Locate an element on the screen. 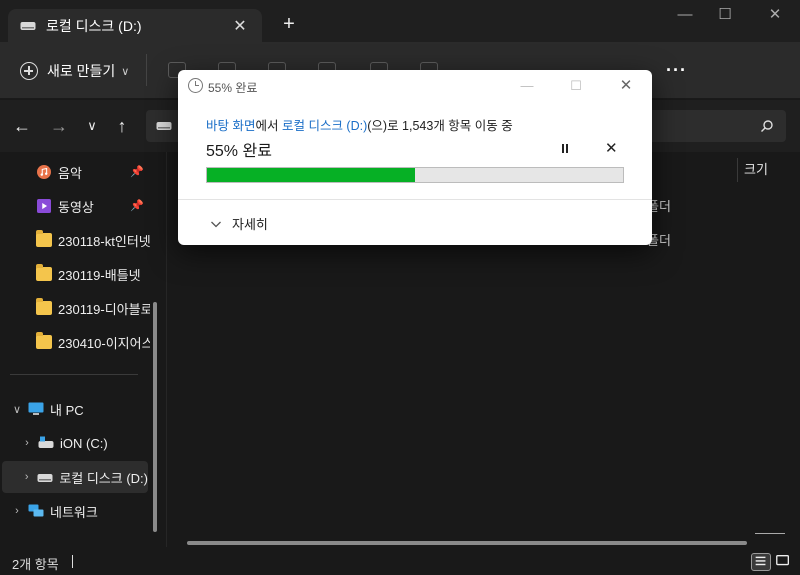  forward-button: → is located at coordinates (59, 126).